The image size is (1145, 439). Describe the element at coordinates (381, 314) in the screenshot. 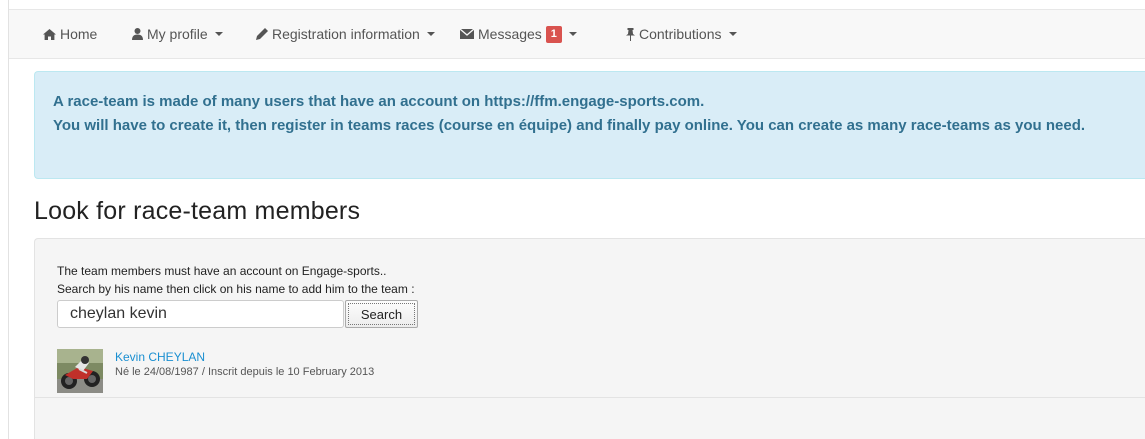

I see `search-button: Search` at that location.